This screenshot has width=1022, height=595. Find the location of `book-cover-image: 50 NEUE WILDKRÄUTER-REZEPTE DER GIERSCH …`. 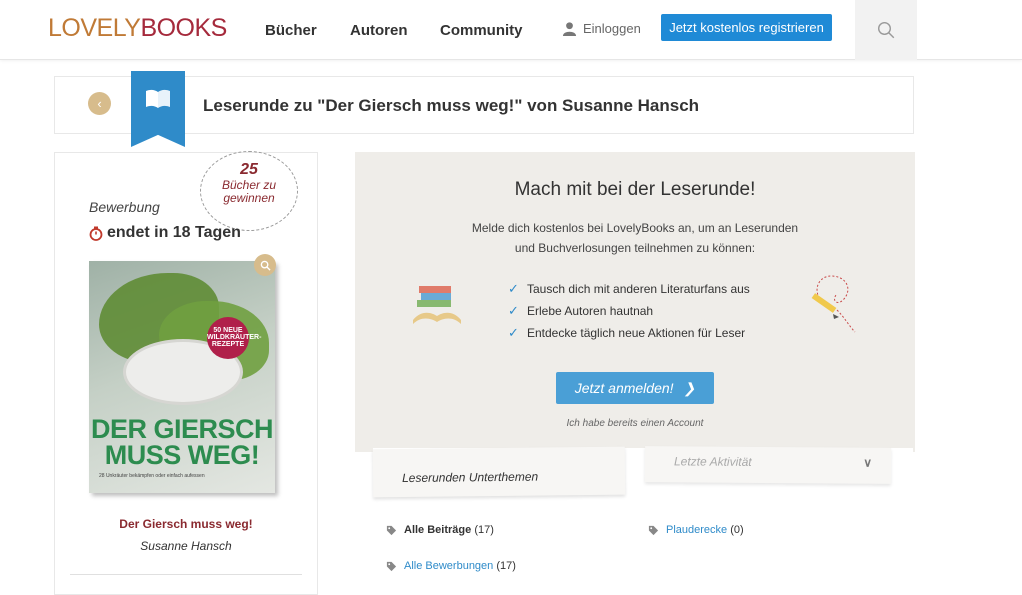

book-cover-image: 50 NEUE WILDKRÄUTER-REZEPTE DER GIERSCH … is located at coordinates (182, 377).